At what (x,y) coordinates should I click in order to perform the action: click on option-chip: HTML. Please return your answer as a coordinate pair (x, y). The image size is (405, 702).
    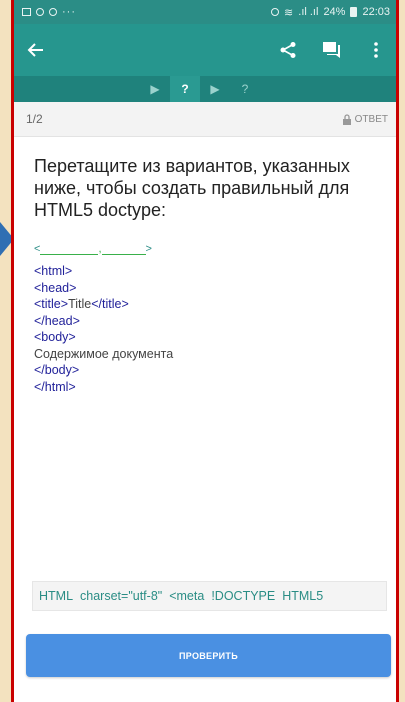
    Looking at the image, I should click on (56, 596).